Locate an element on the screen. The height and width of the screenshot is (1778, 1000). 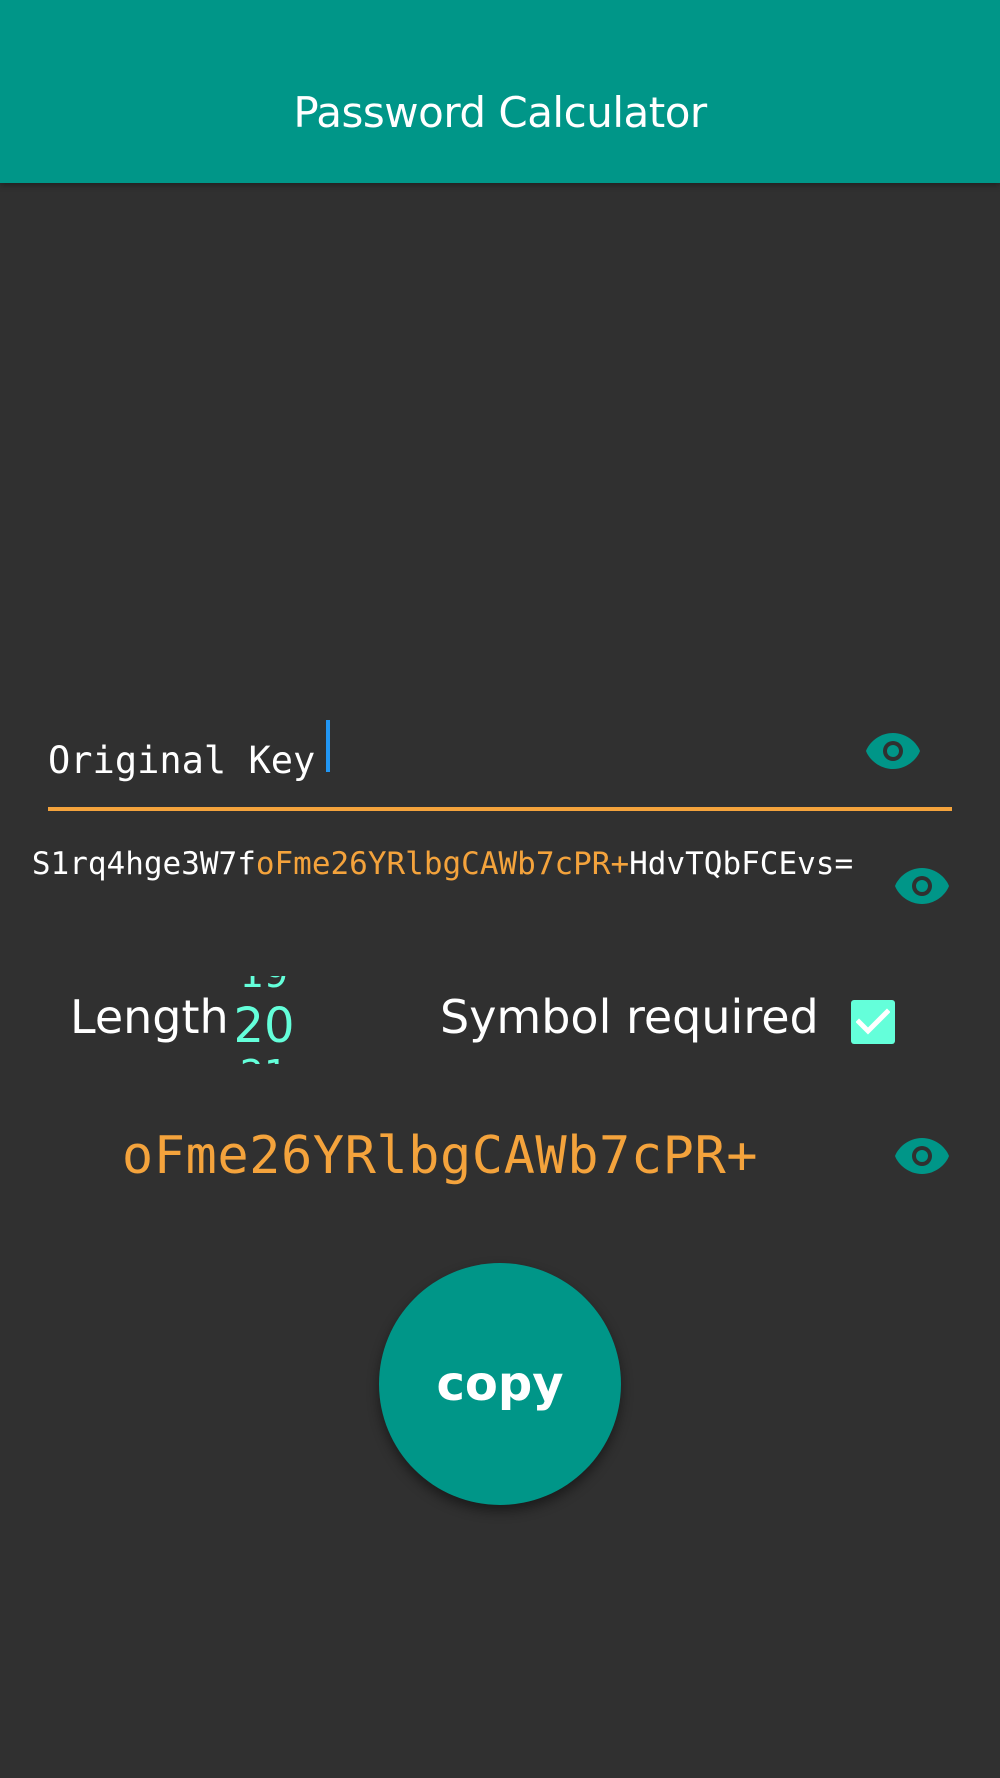
input-underline is located at coordinates (500, 809).